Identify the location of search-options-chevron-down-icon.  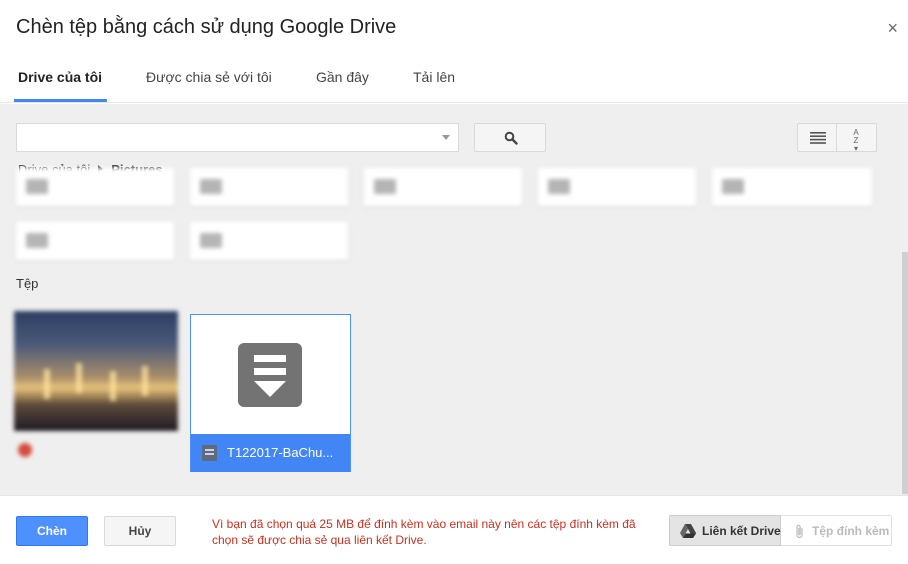
(446, 137).